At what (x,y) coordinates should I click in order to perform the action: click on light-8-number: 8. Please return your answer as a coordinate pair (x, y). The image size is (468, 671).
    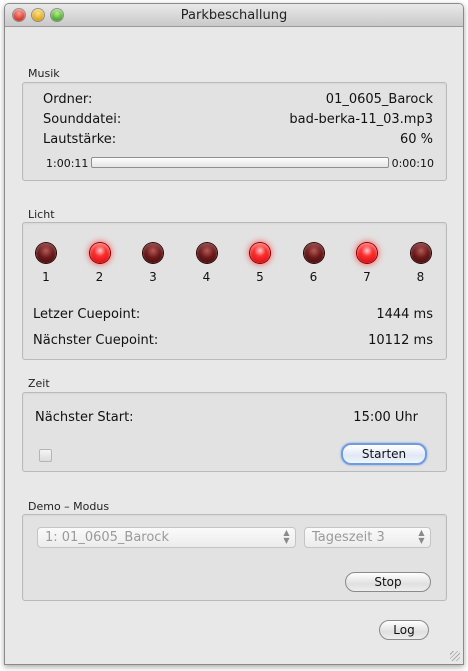
    Looking at the image, I should click on (420, 277).